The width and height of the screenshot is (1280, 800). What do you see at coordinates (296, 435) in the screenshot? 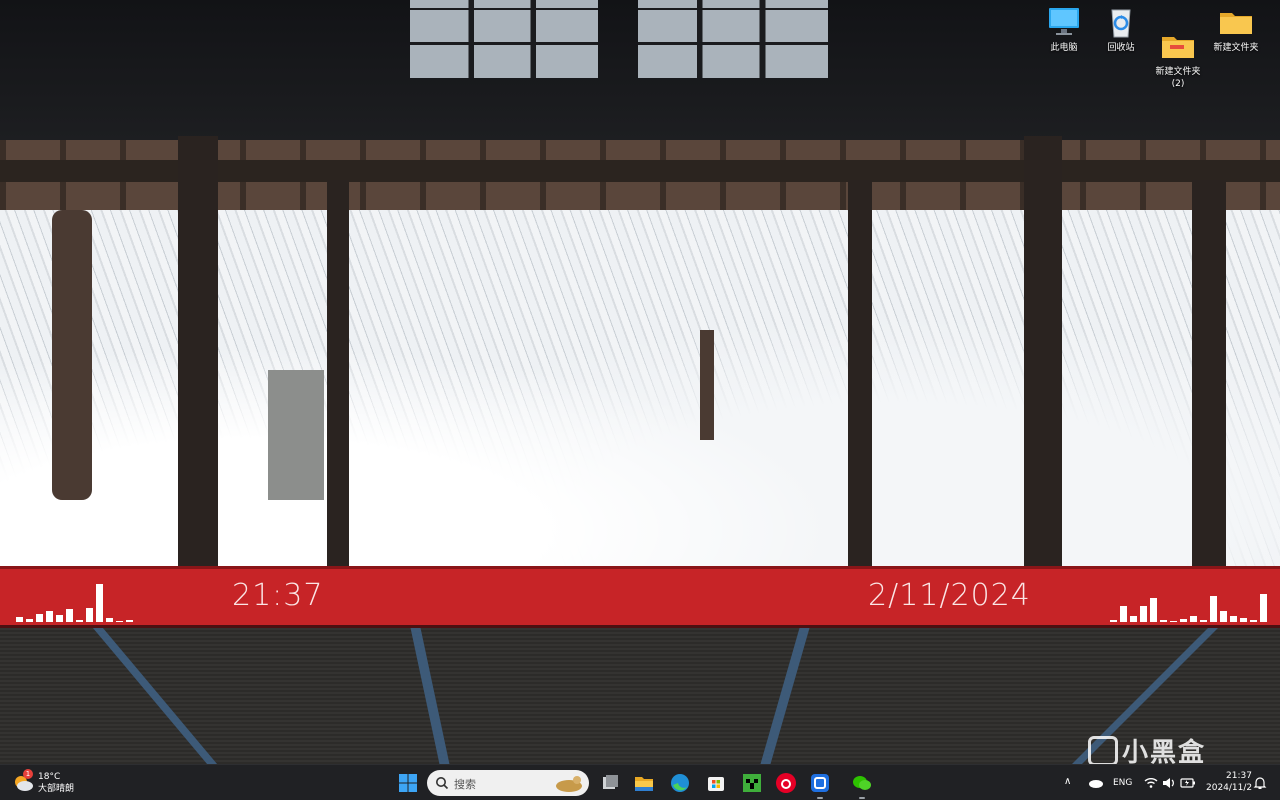
I see `wallpaper-stone-lantern` at bounding box center [296, 435].